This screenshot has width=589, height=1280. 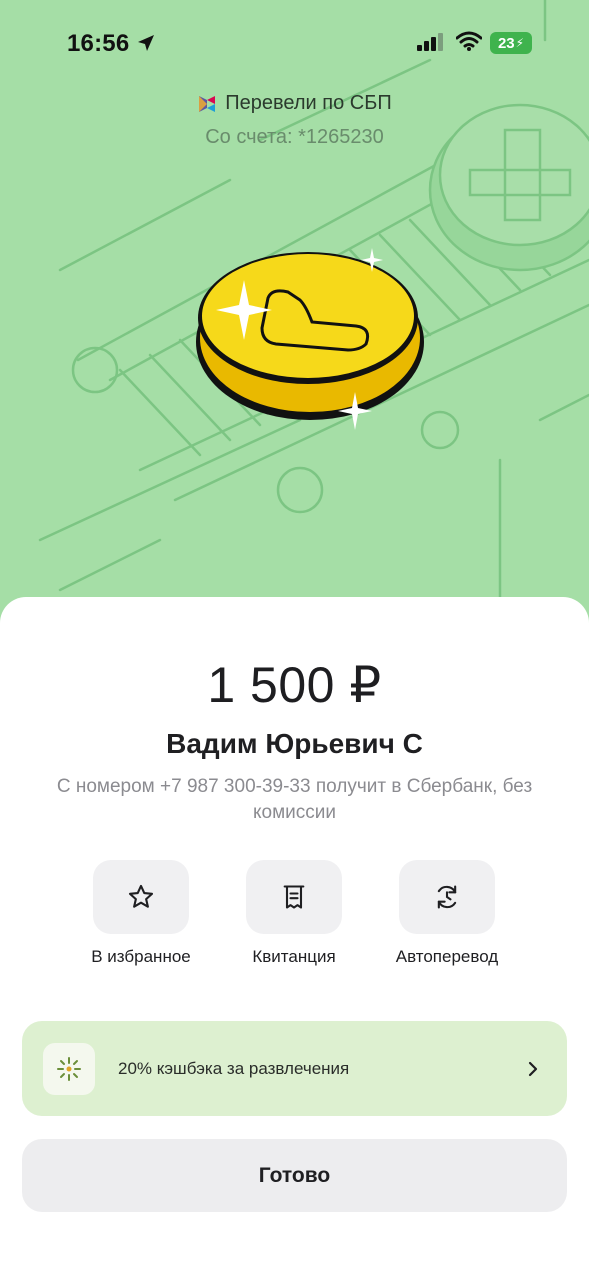 I want to click on promo-text: 20% кэшбэка за развлечения, so click(x=234, y=1068).